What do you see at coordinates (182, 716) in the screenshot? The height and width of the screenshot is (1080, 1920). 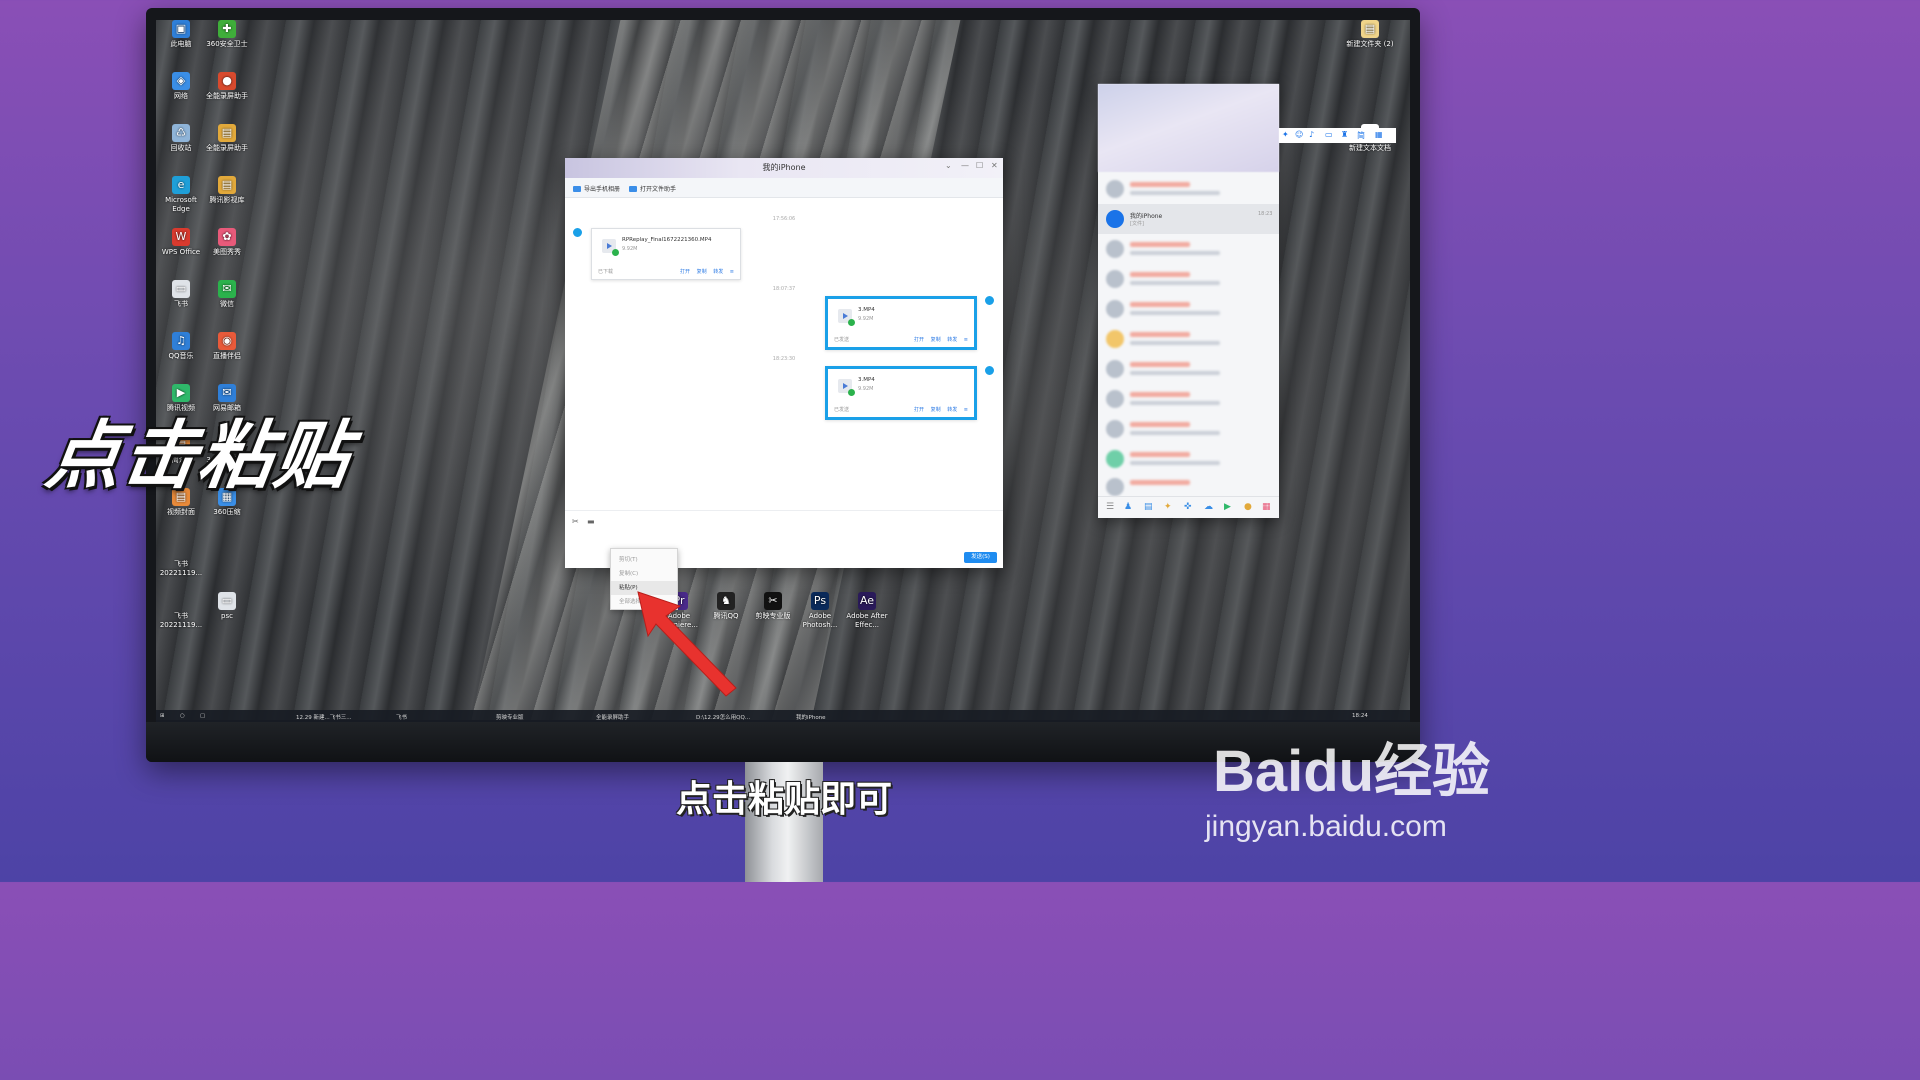 I see `search-icon: ○` at bounding box center [182, 716].